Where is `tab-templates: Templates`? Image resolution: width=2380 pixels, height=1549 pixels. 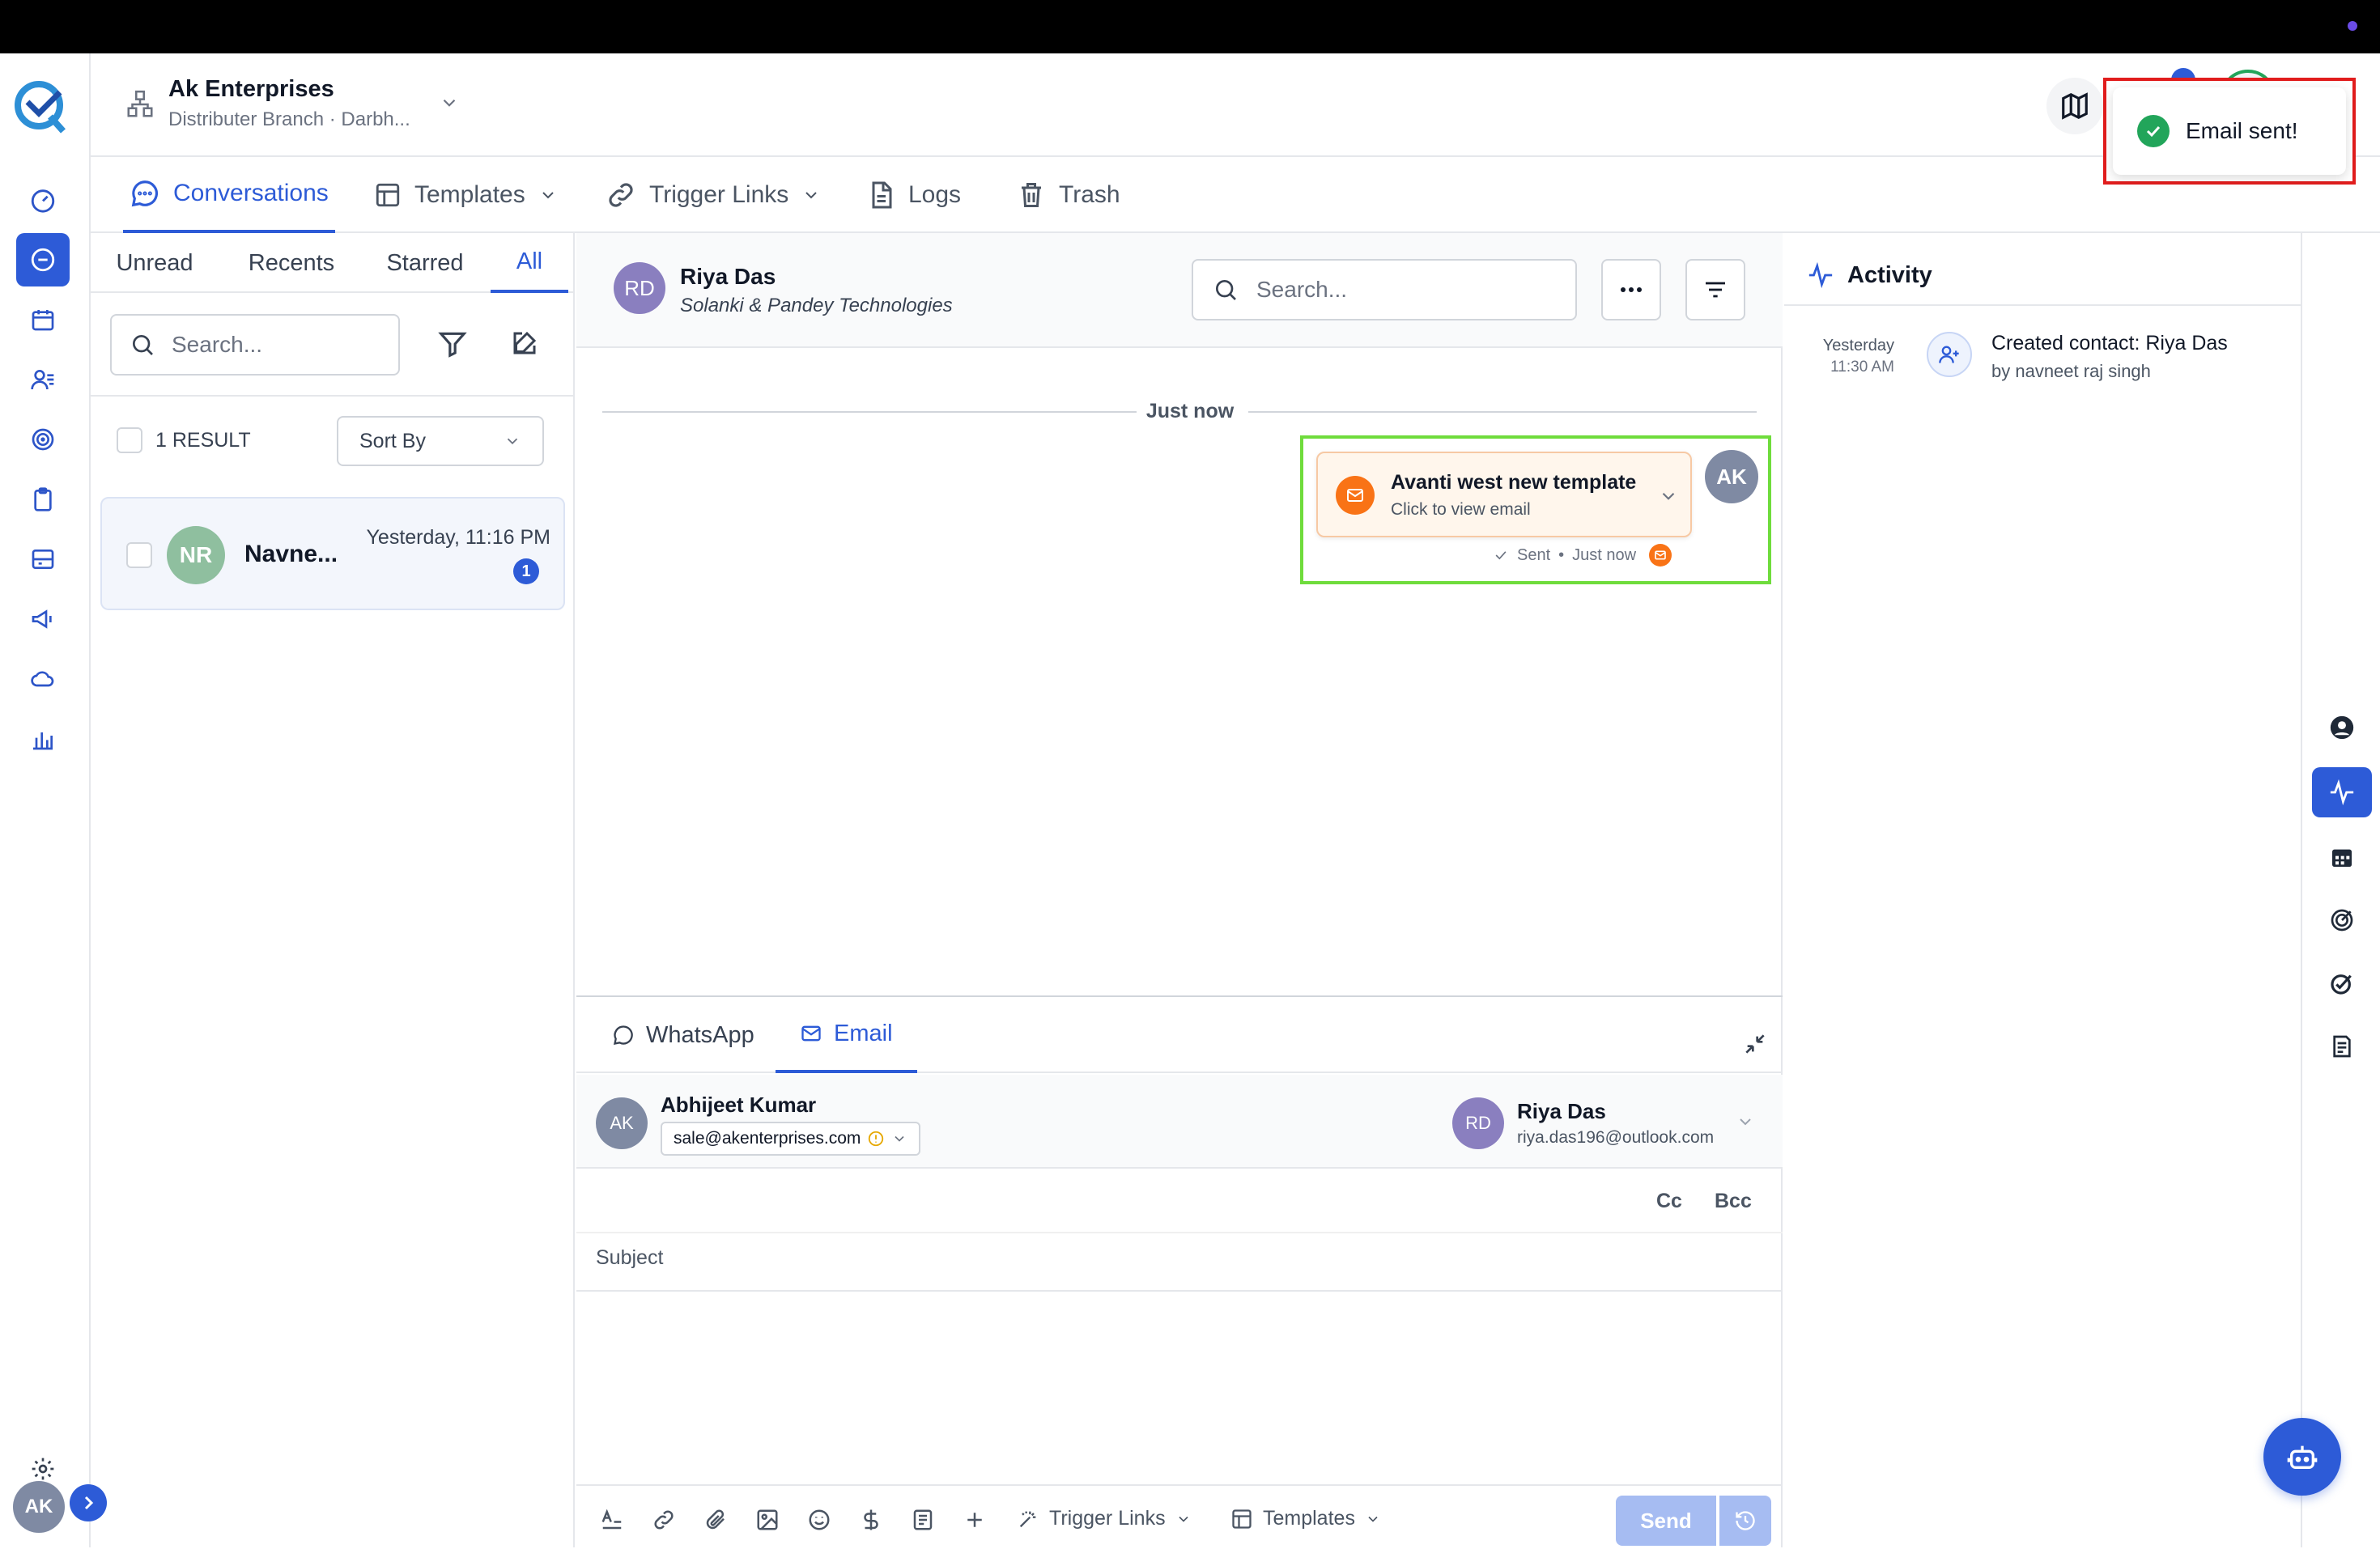
tab-templates: Templates is located at coordinates (466, 195).